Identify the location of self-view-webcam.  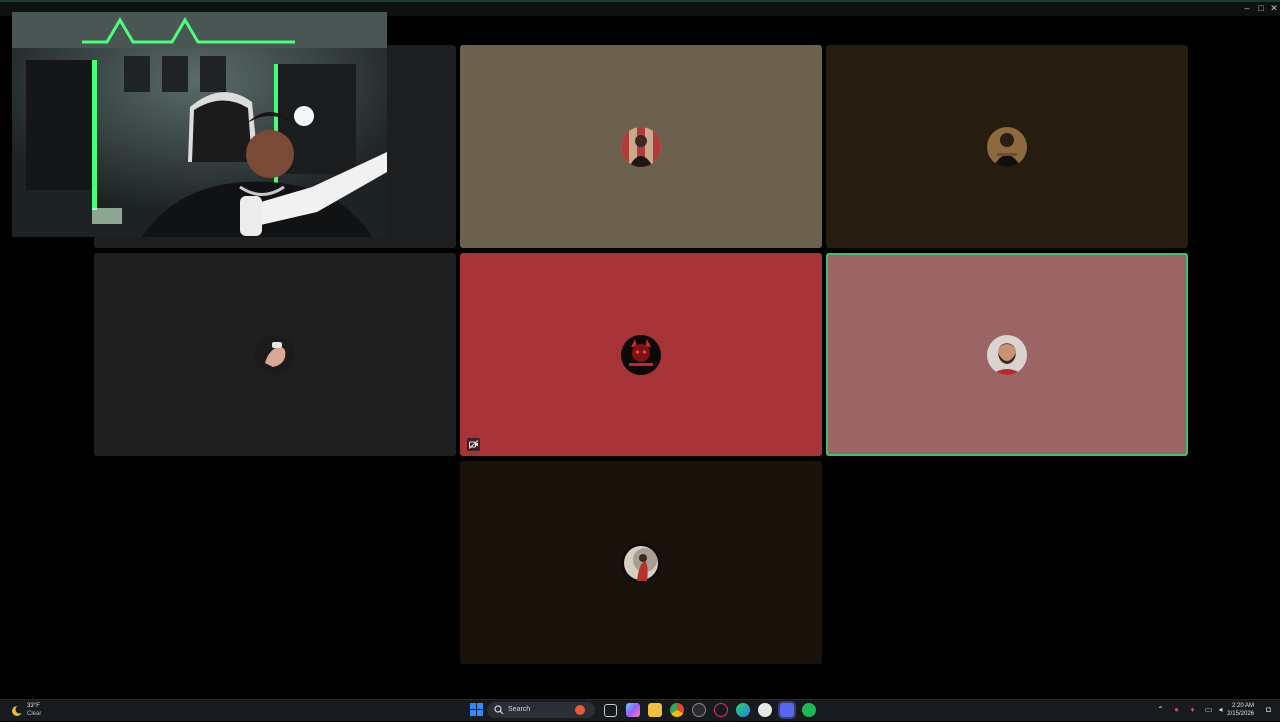
(199, 124).